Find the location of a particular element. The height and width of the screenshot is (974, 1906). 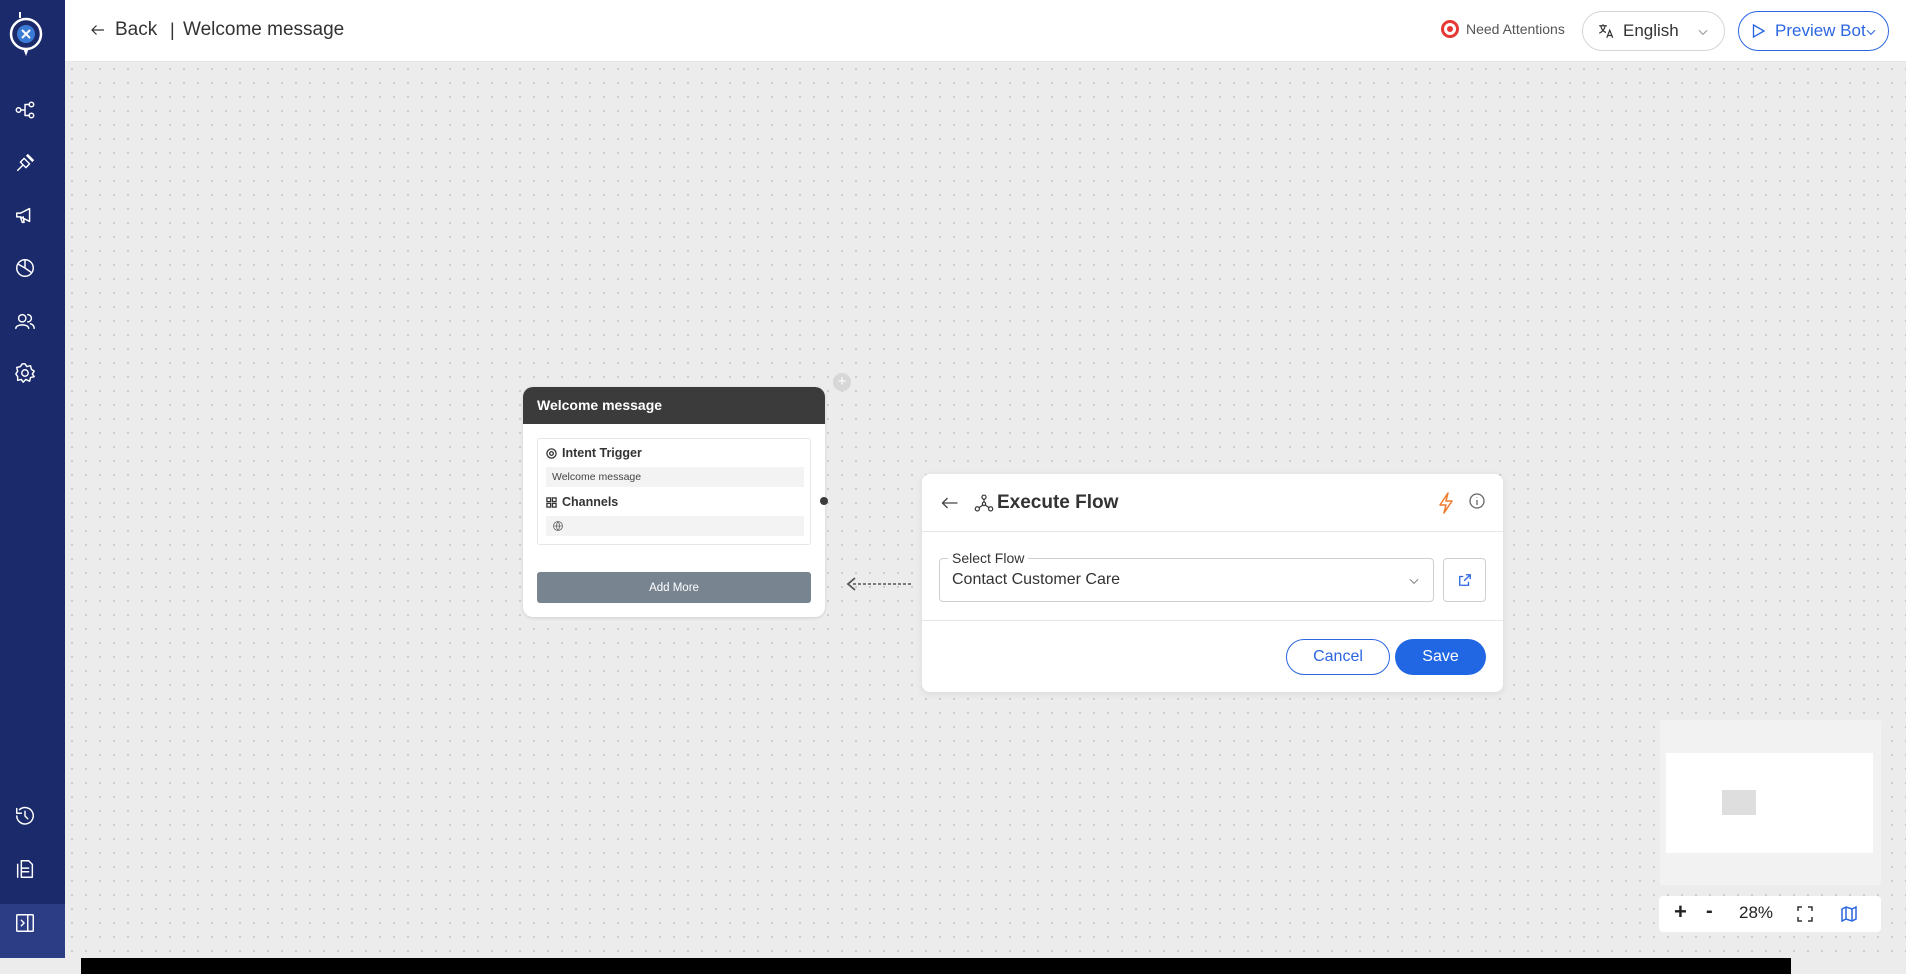

channels-label: Channels is located at coordinates (590, 502).